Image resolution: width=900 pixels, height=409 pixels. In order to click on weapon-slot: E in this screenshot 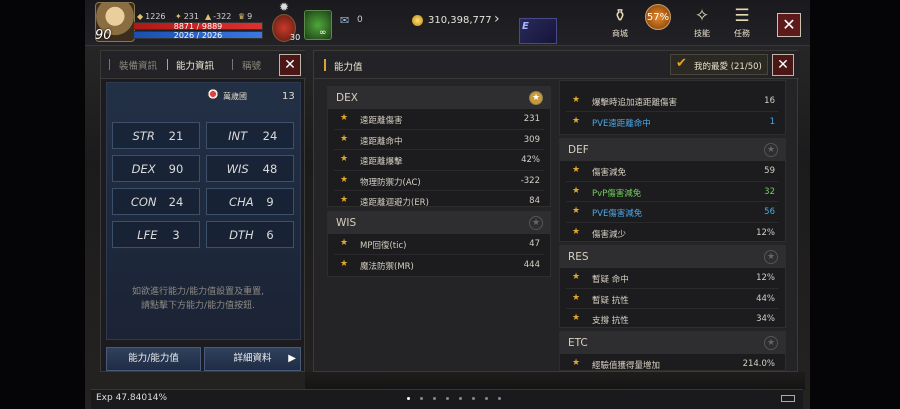, I will do `click(538, 31)`.